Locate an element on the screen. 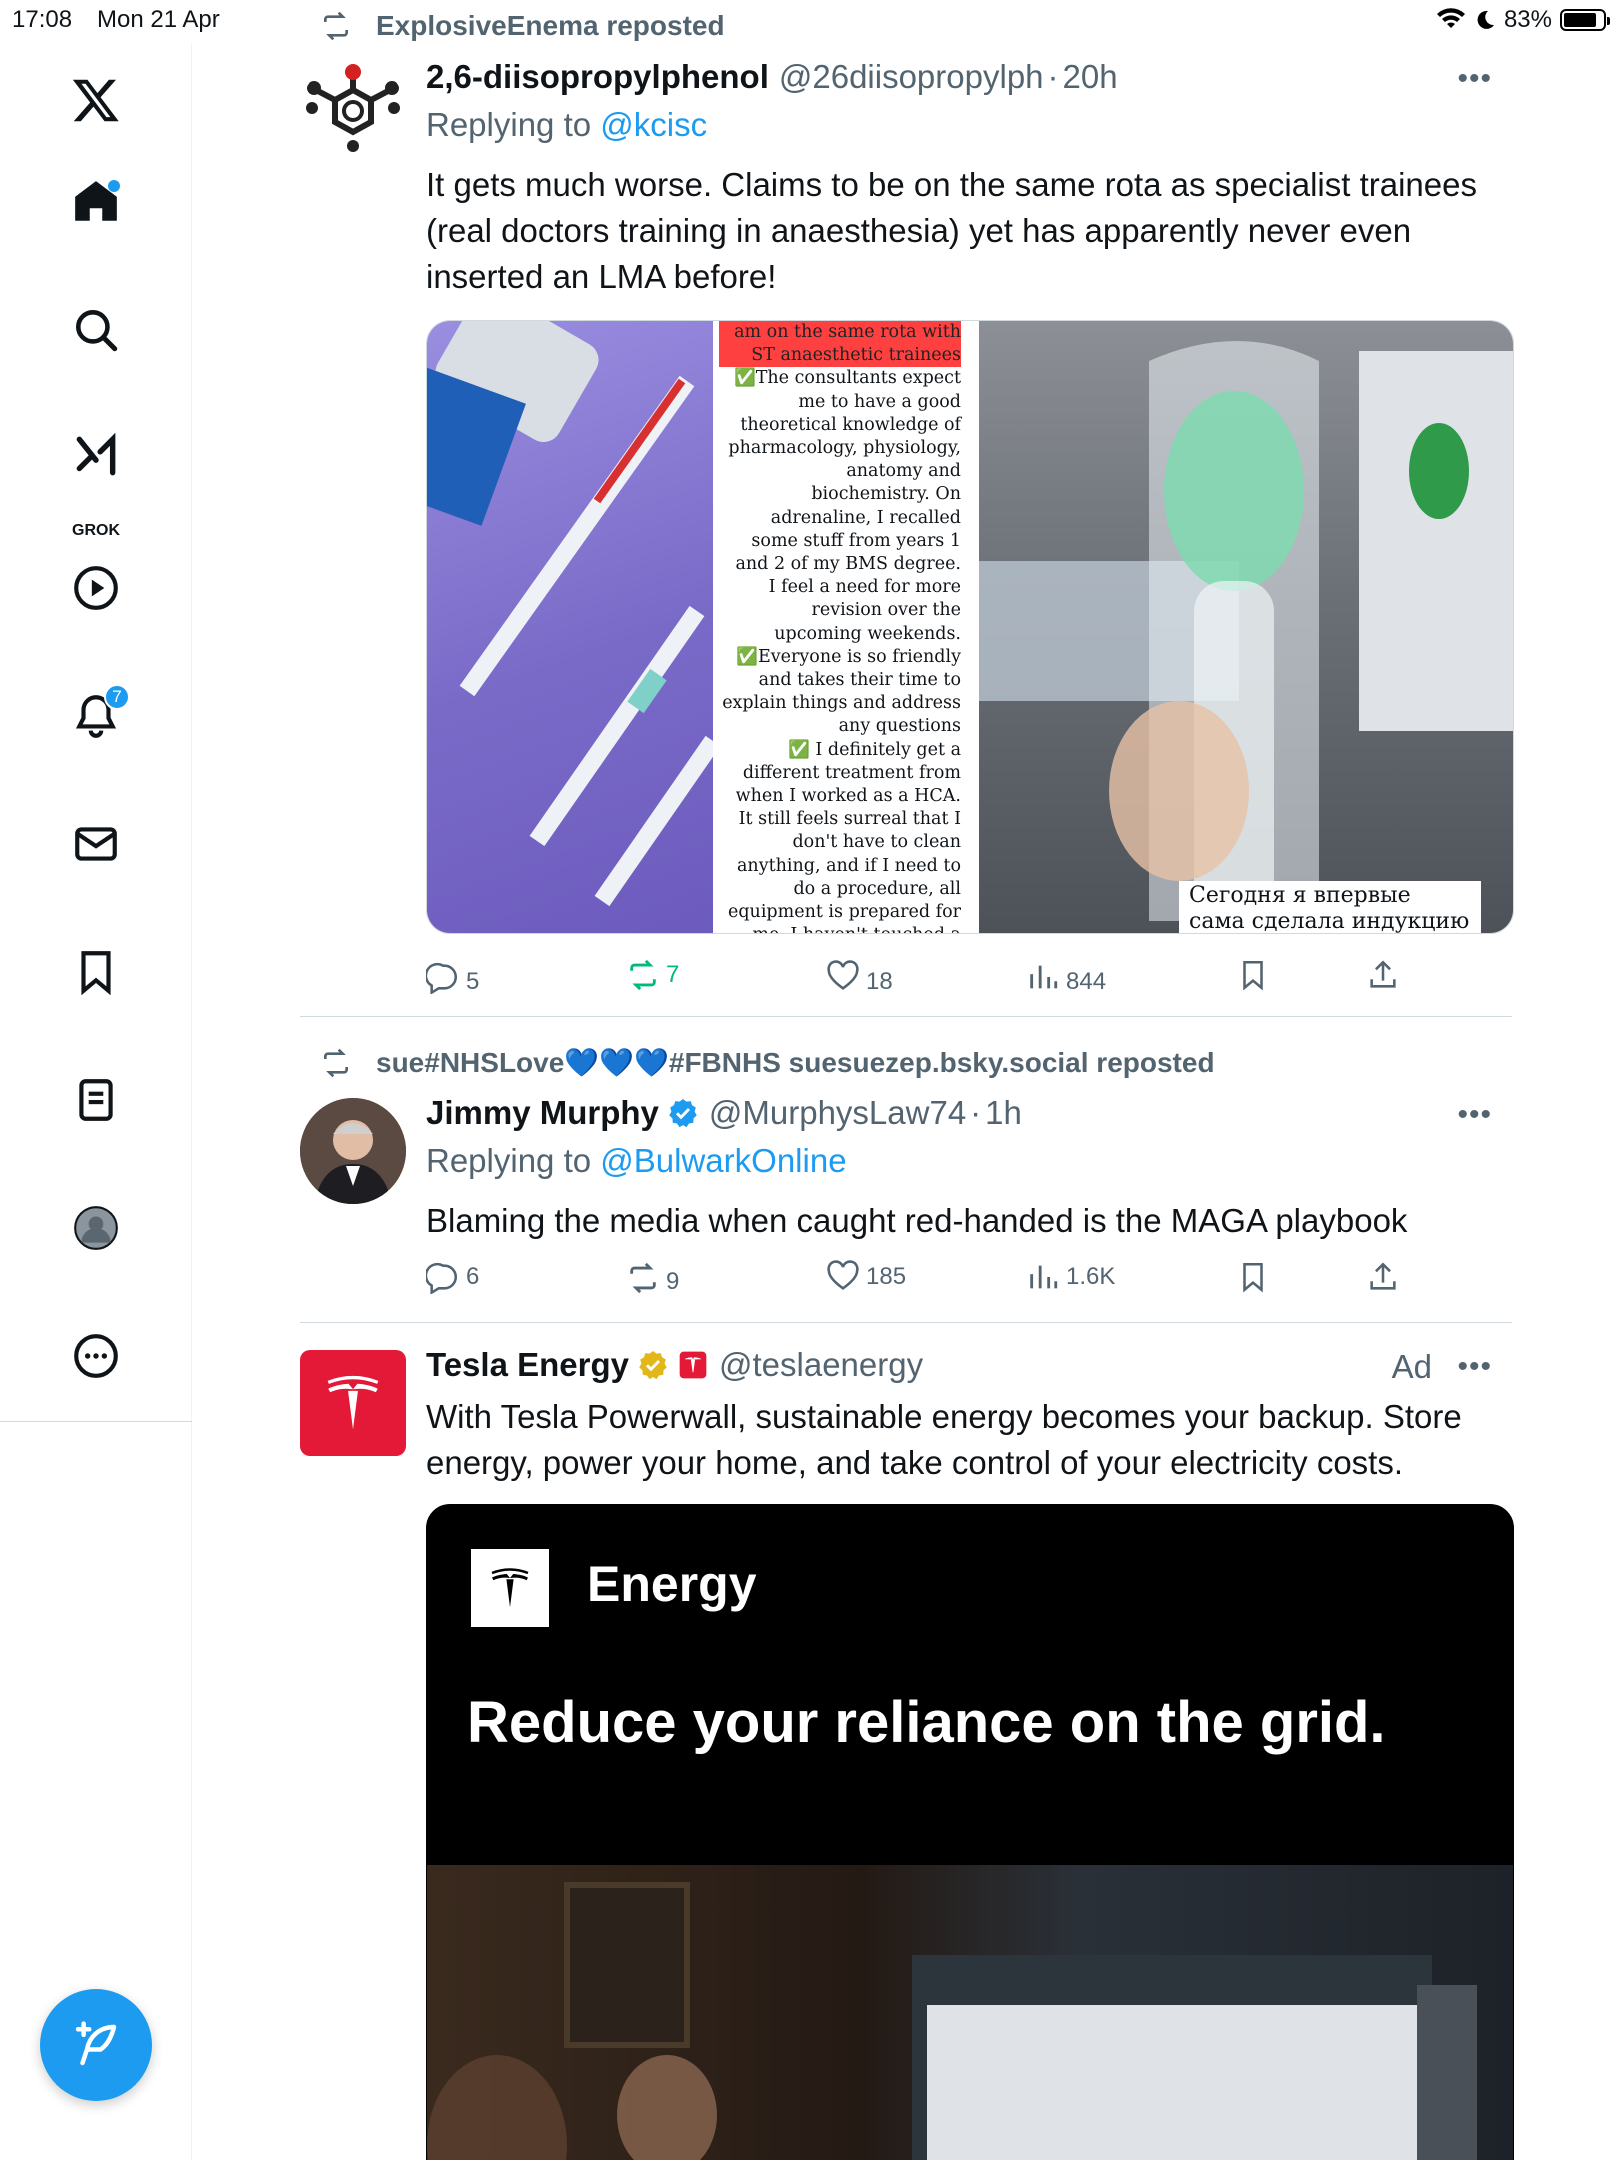 The width and height of the screenshot is (1620, 2160). nav-video is located at coordinates (96, 588).